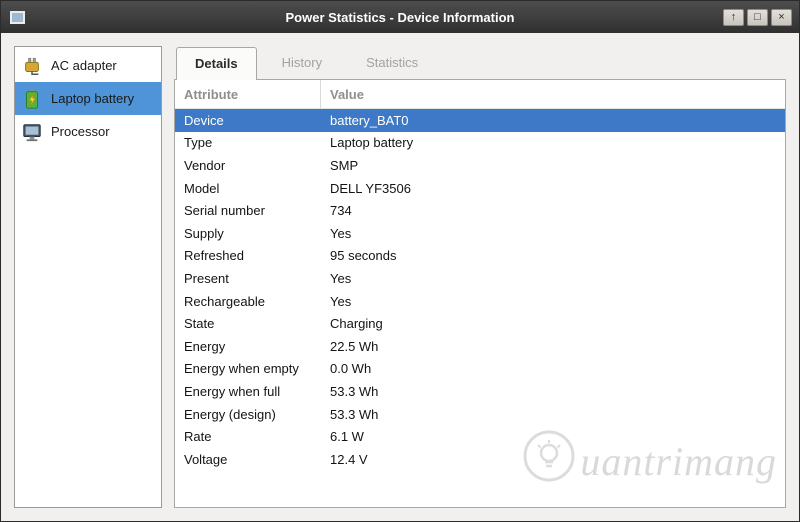  What do you see at coordinates (480, 369) in the screenshot?
I see `table-row: Energy when empty 0.0 Wh` at bounding box center [480, 369].